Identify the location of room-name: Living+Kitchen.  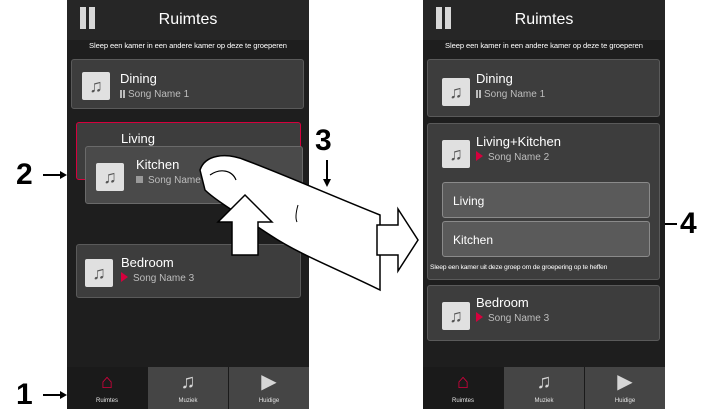
(518, 141).